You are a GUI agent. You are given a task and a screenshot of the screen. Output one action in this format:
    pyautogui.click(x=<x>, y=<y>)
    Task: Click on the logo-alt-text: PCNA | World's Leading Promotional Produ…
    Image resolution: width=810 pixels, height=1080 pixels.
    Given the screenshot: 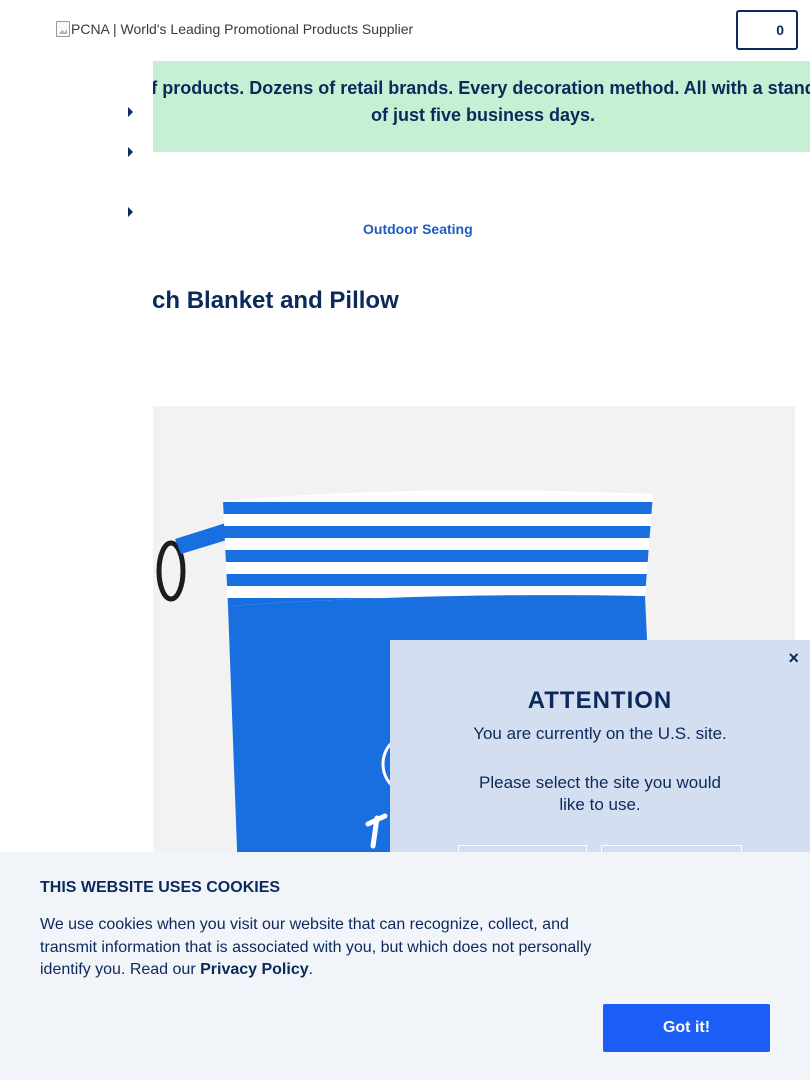 What is the action you would take?
    pyautogui.click(x=242, y=29)
    